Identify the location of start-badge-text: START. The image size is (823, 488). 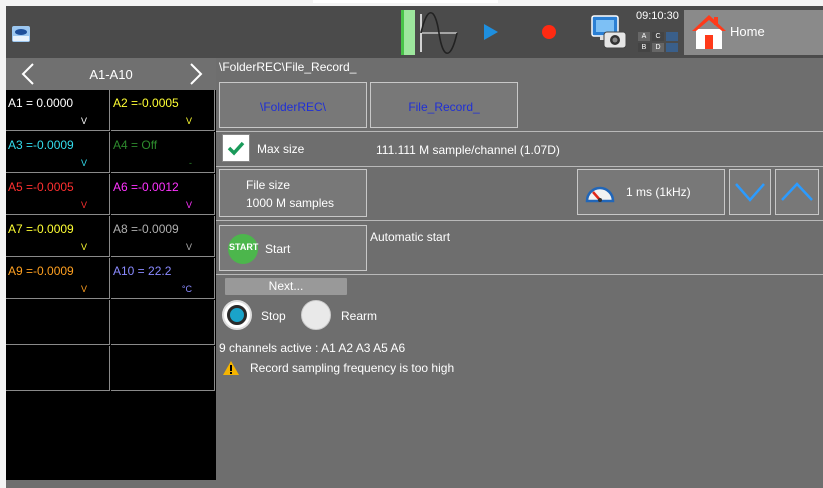
(244, 247).